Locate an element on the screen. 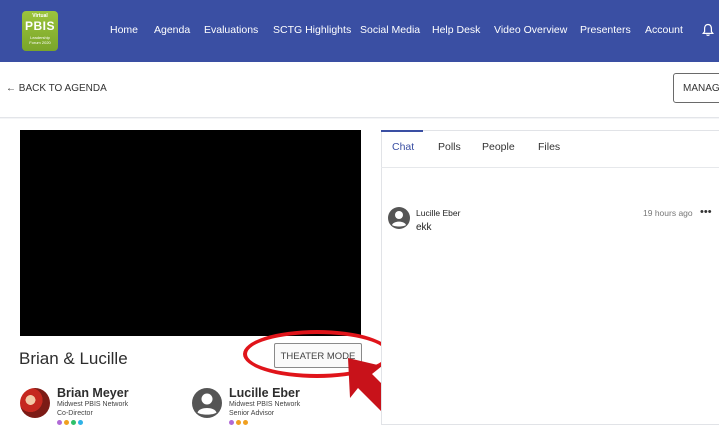  presenter-role: Co-Director is located at coordinates (75, 413).